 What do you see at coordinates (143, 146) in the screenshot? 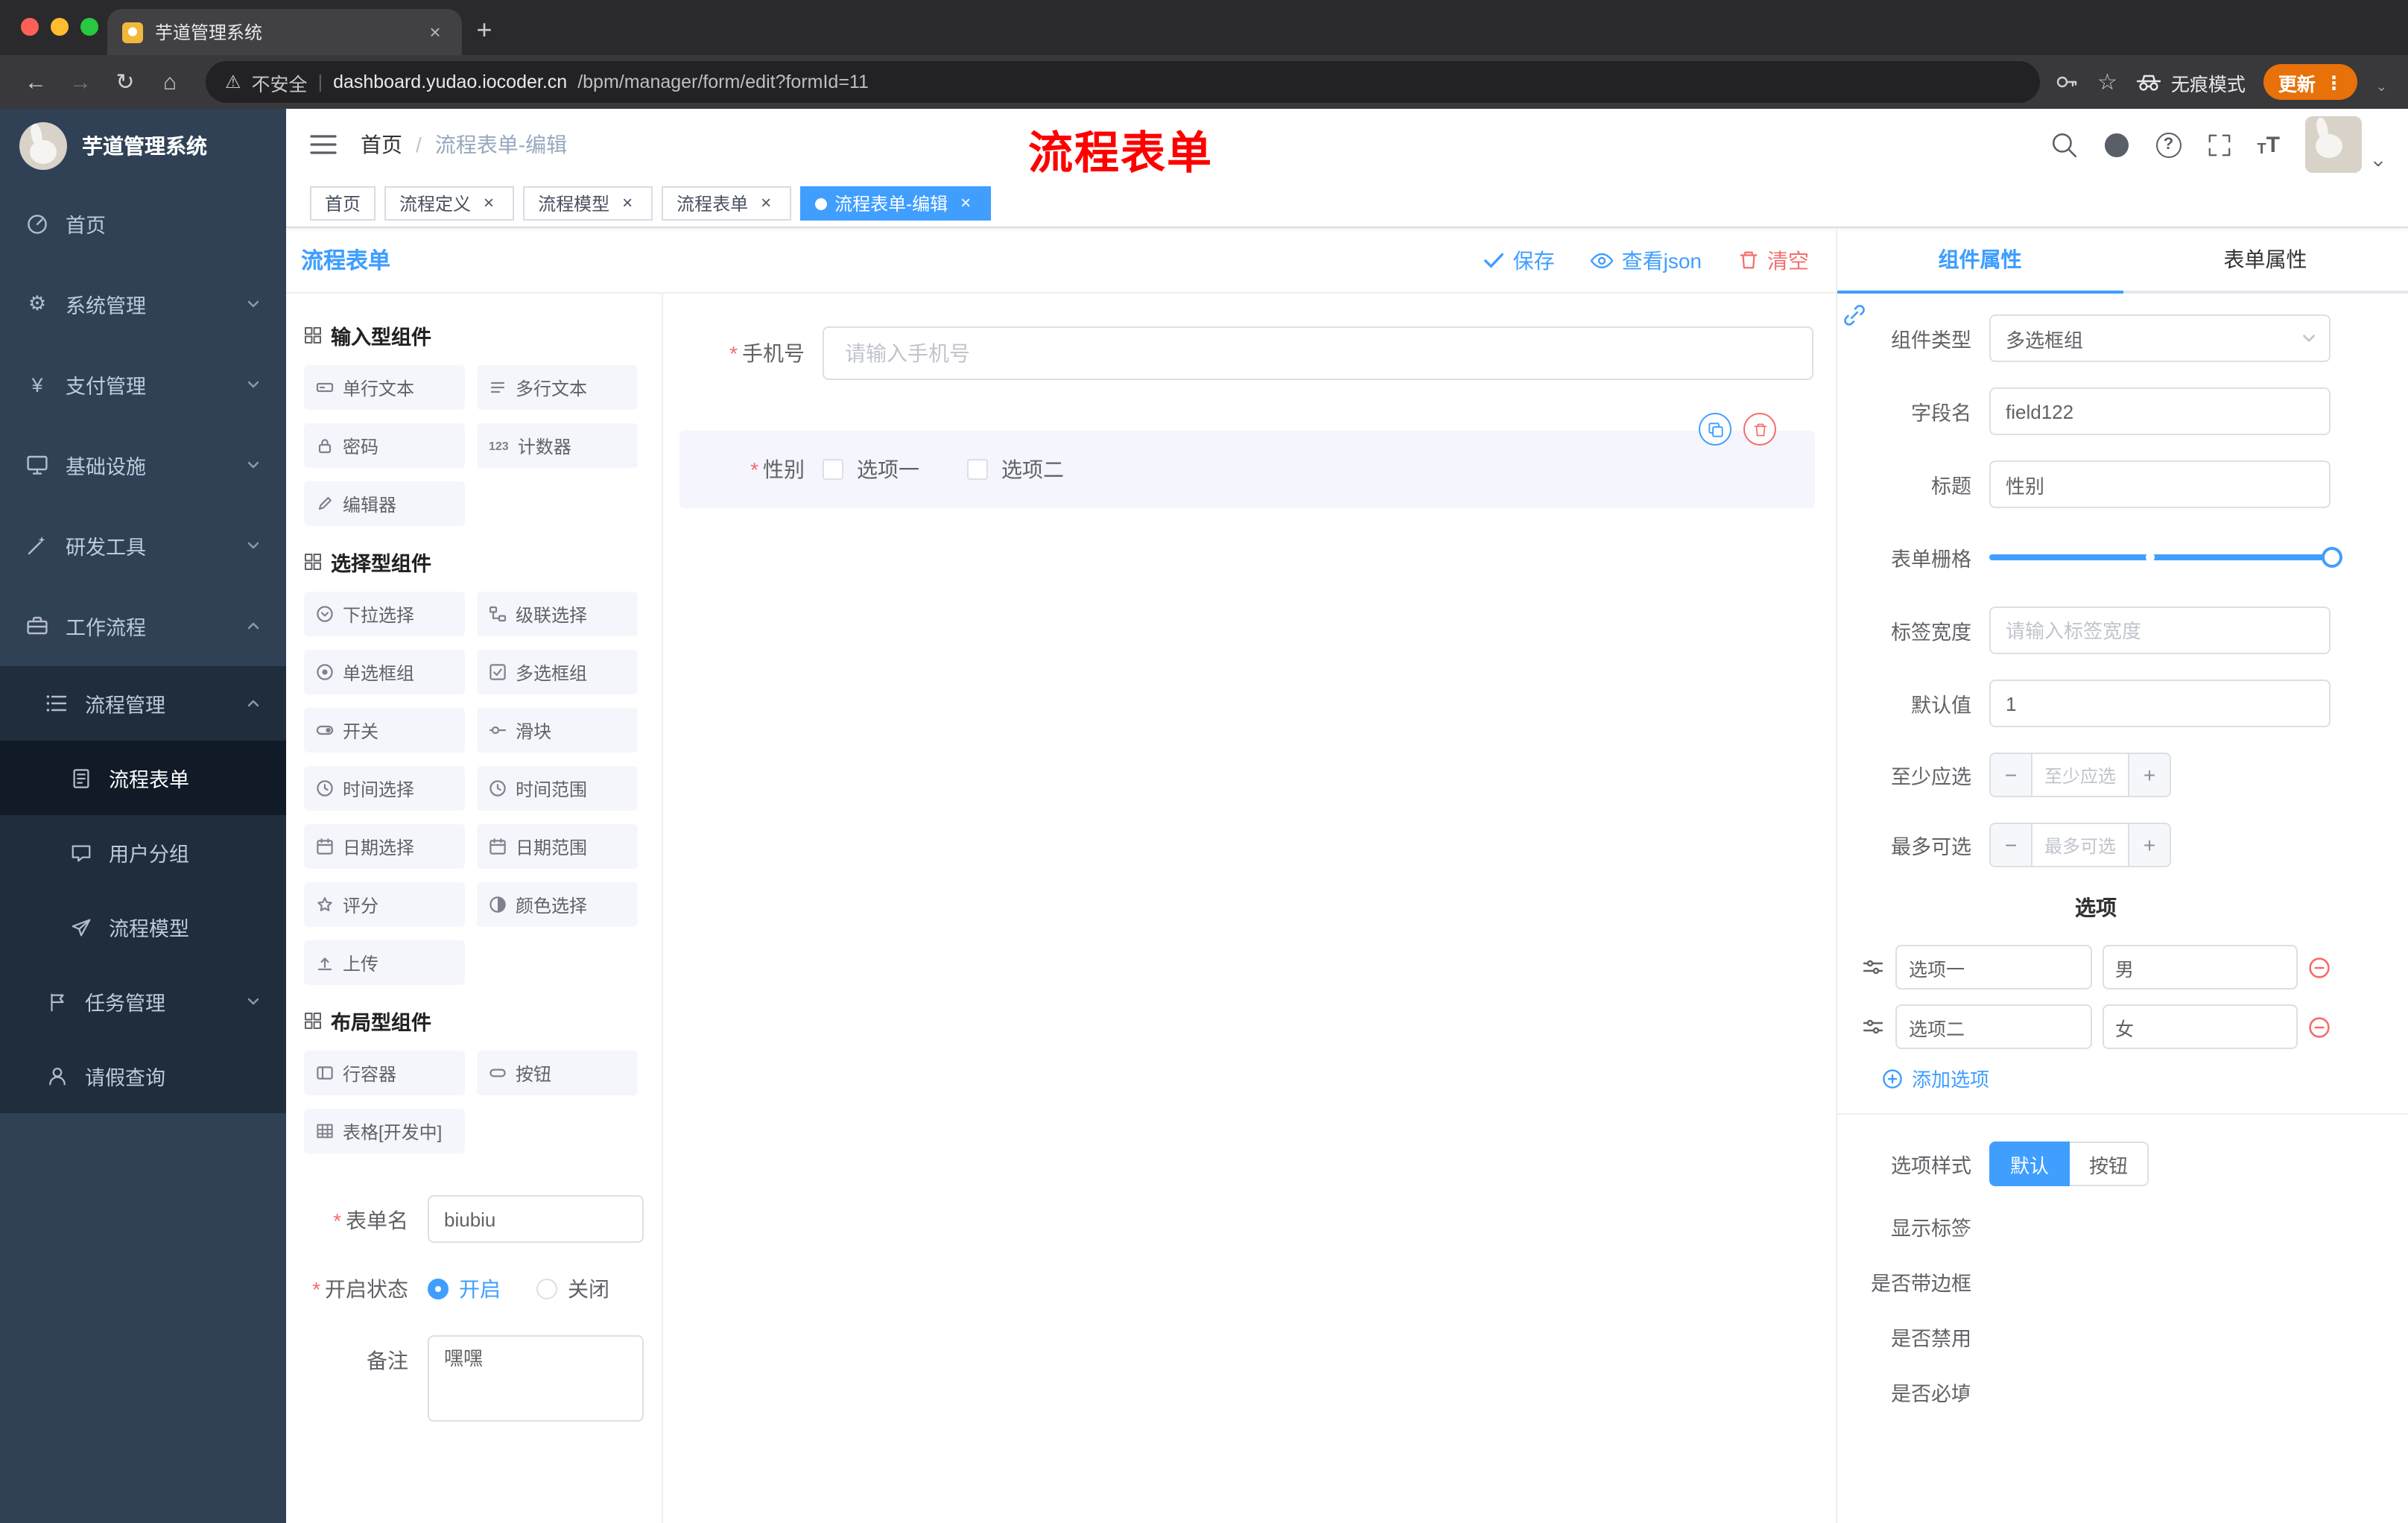
I see `sidebar-logo: 芋道管理系统` at bounding box center [143, 146].